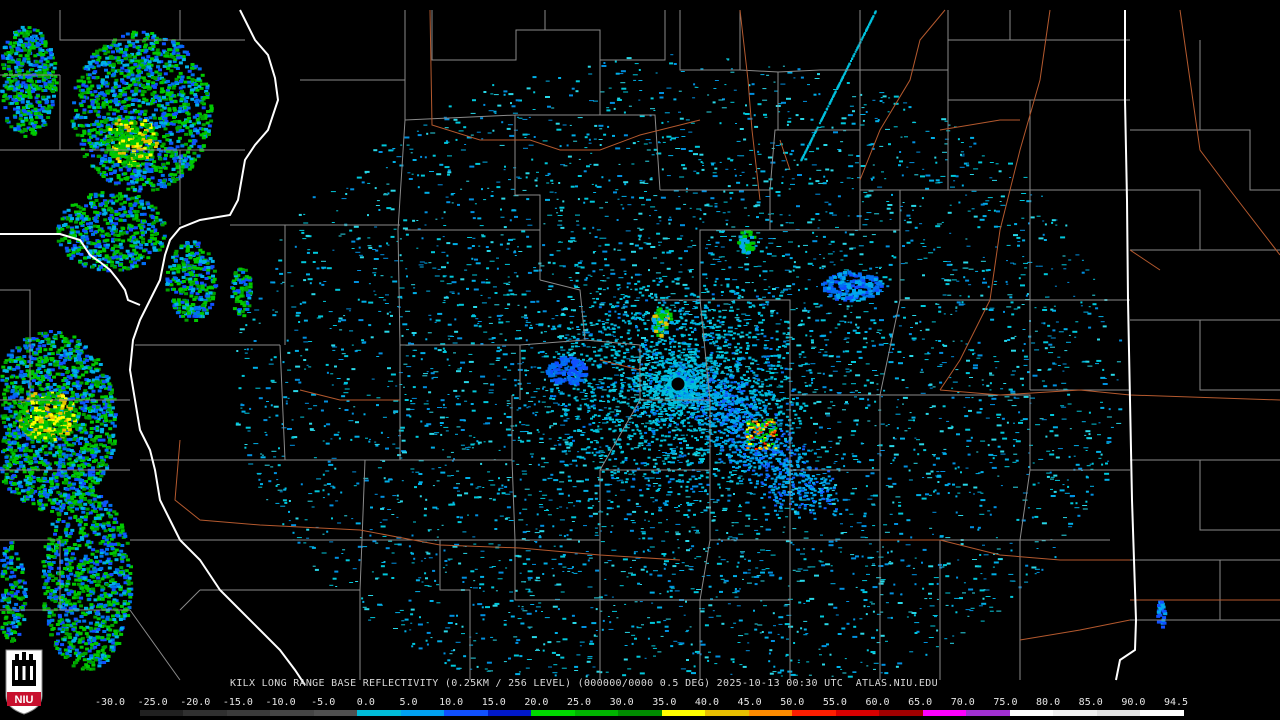  What do you see at coordinates (834, 702) in the screenshot?
I see `color-scale-tick-label: 55.0` at bounding box center [834, 702].